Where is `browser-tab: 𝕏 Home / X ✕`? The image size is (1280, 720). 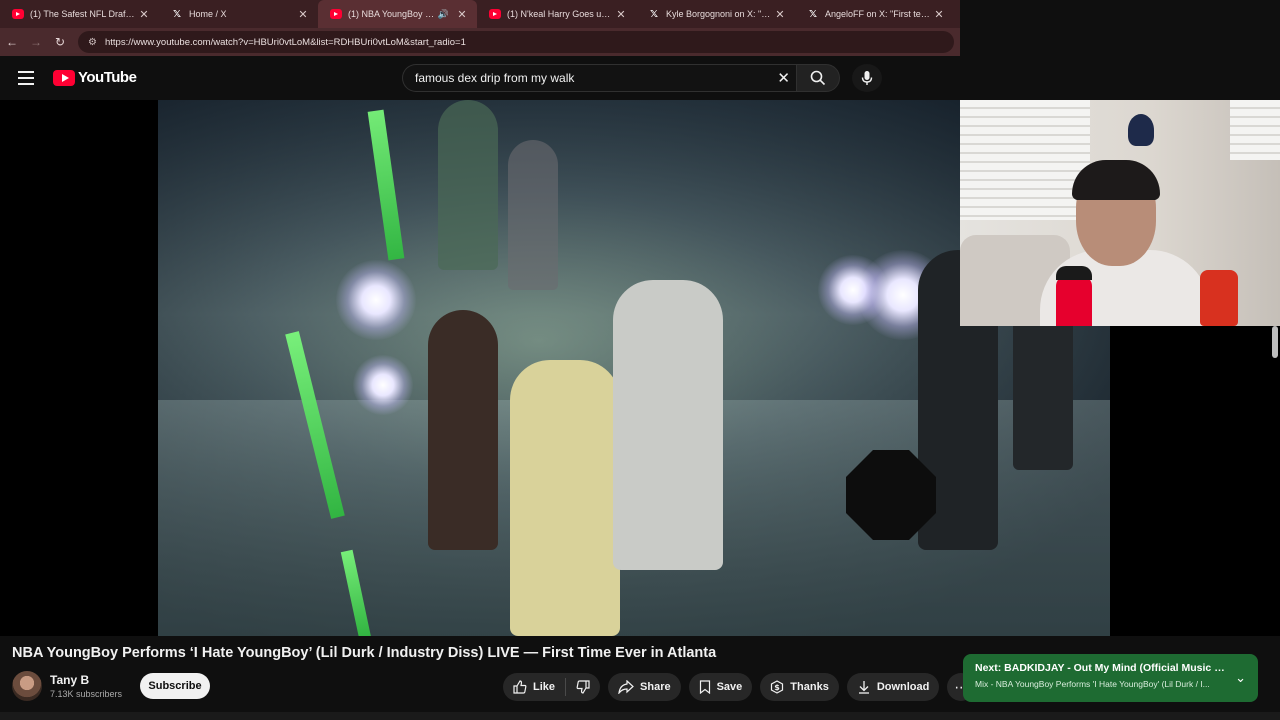 browser-tab: 𝕏 Home / X ✕ is located at coordinates (238, 14).